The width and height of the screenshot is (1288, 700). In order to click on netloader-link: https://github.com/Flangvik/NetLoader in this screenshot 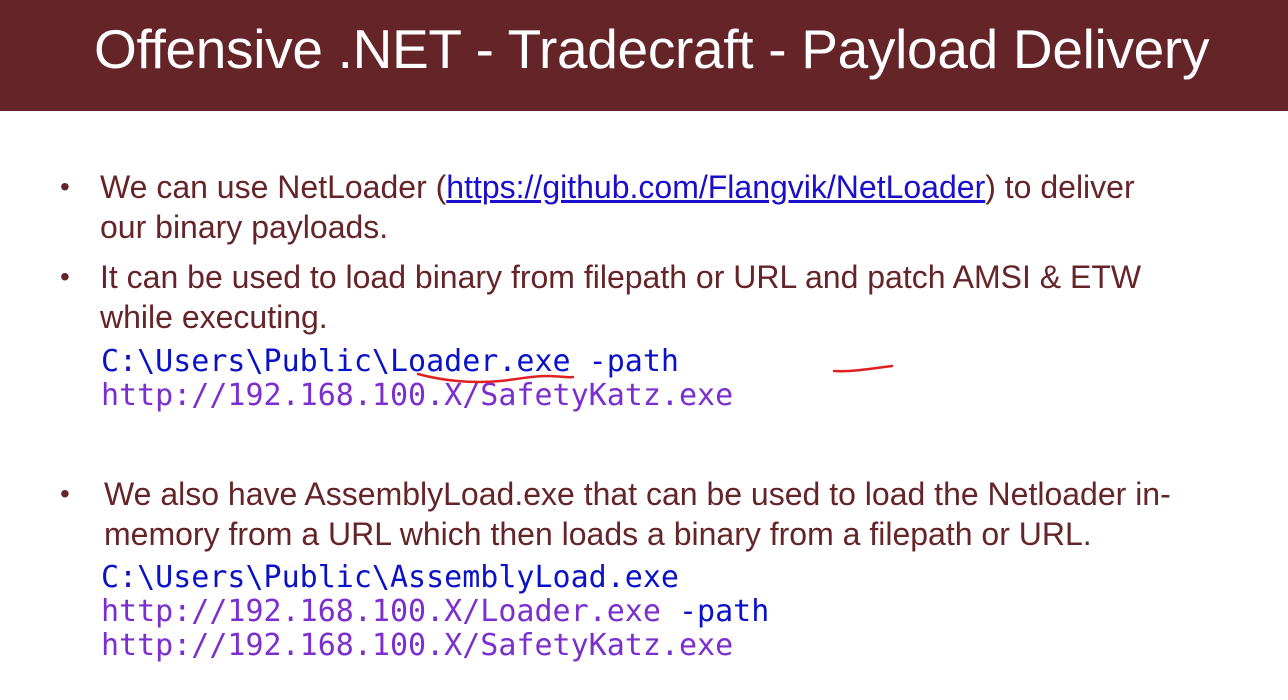, I will do `click(715, 187)`.